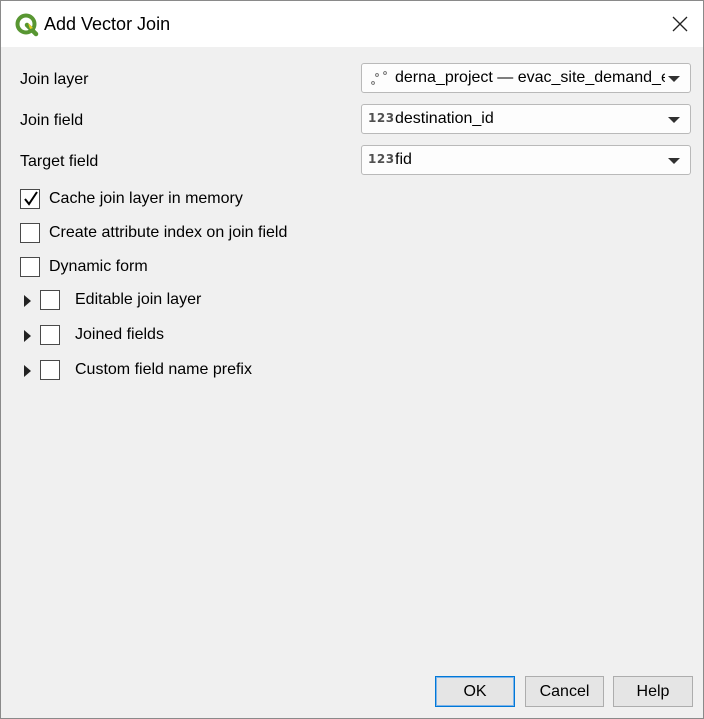 This screenshot has width=704, height=719. What do you see at coordinates (163, 369) in the screenshot?
I see `custom-field-name-prefix-label: Custom field name prefix` at bounding box center [163, 369].